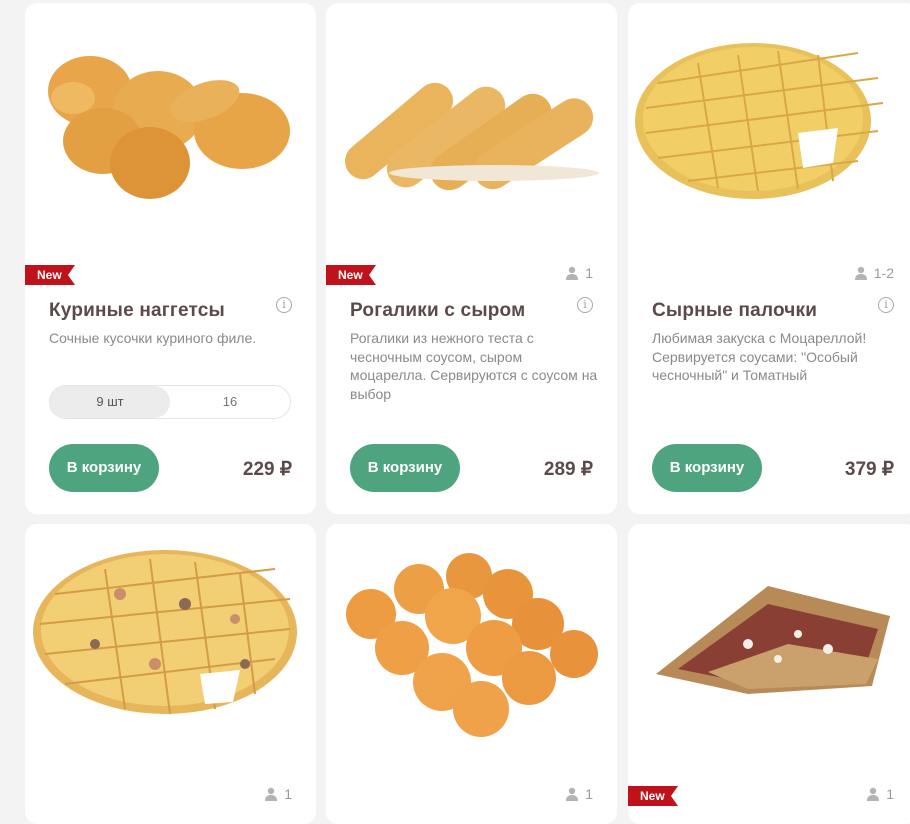  What do you see at coordinates (230, 402) in the screenshot?
I see `size-option-16: 16` at bounding box center [230, 402].